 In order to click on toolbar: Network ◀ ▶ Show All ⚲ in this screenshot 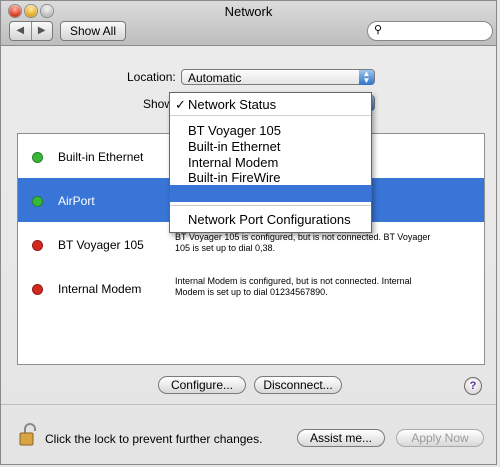, I will do `click(248, 23)`.